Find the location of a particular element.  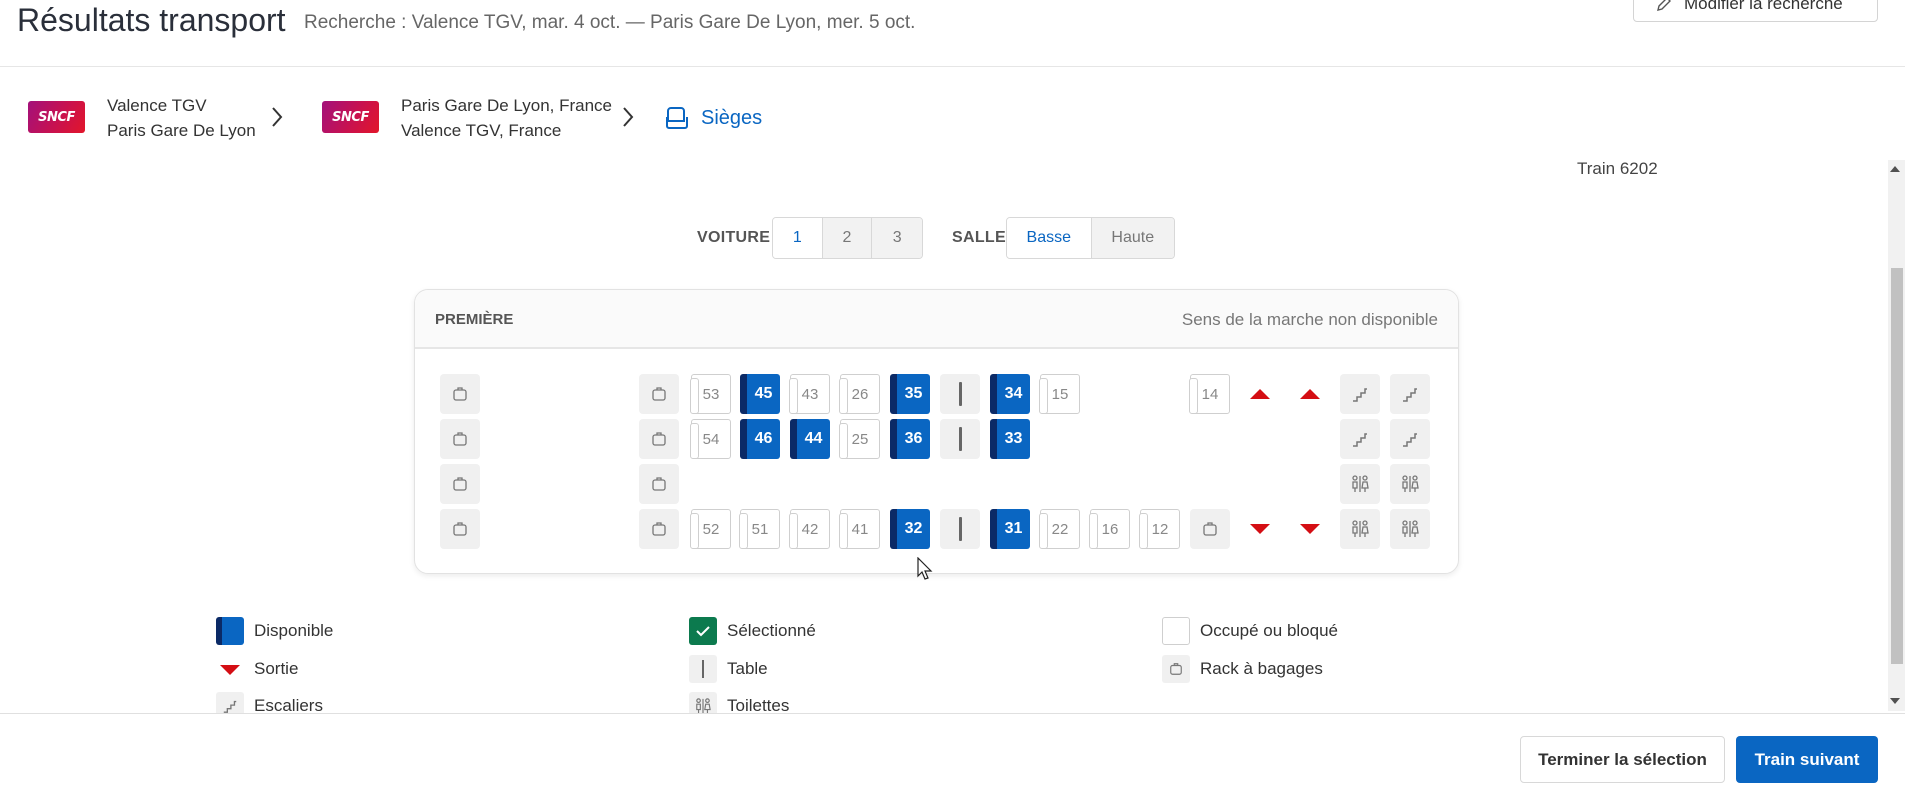

scroll-down-arrow is located at coordinates (1895, 701).